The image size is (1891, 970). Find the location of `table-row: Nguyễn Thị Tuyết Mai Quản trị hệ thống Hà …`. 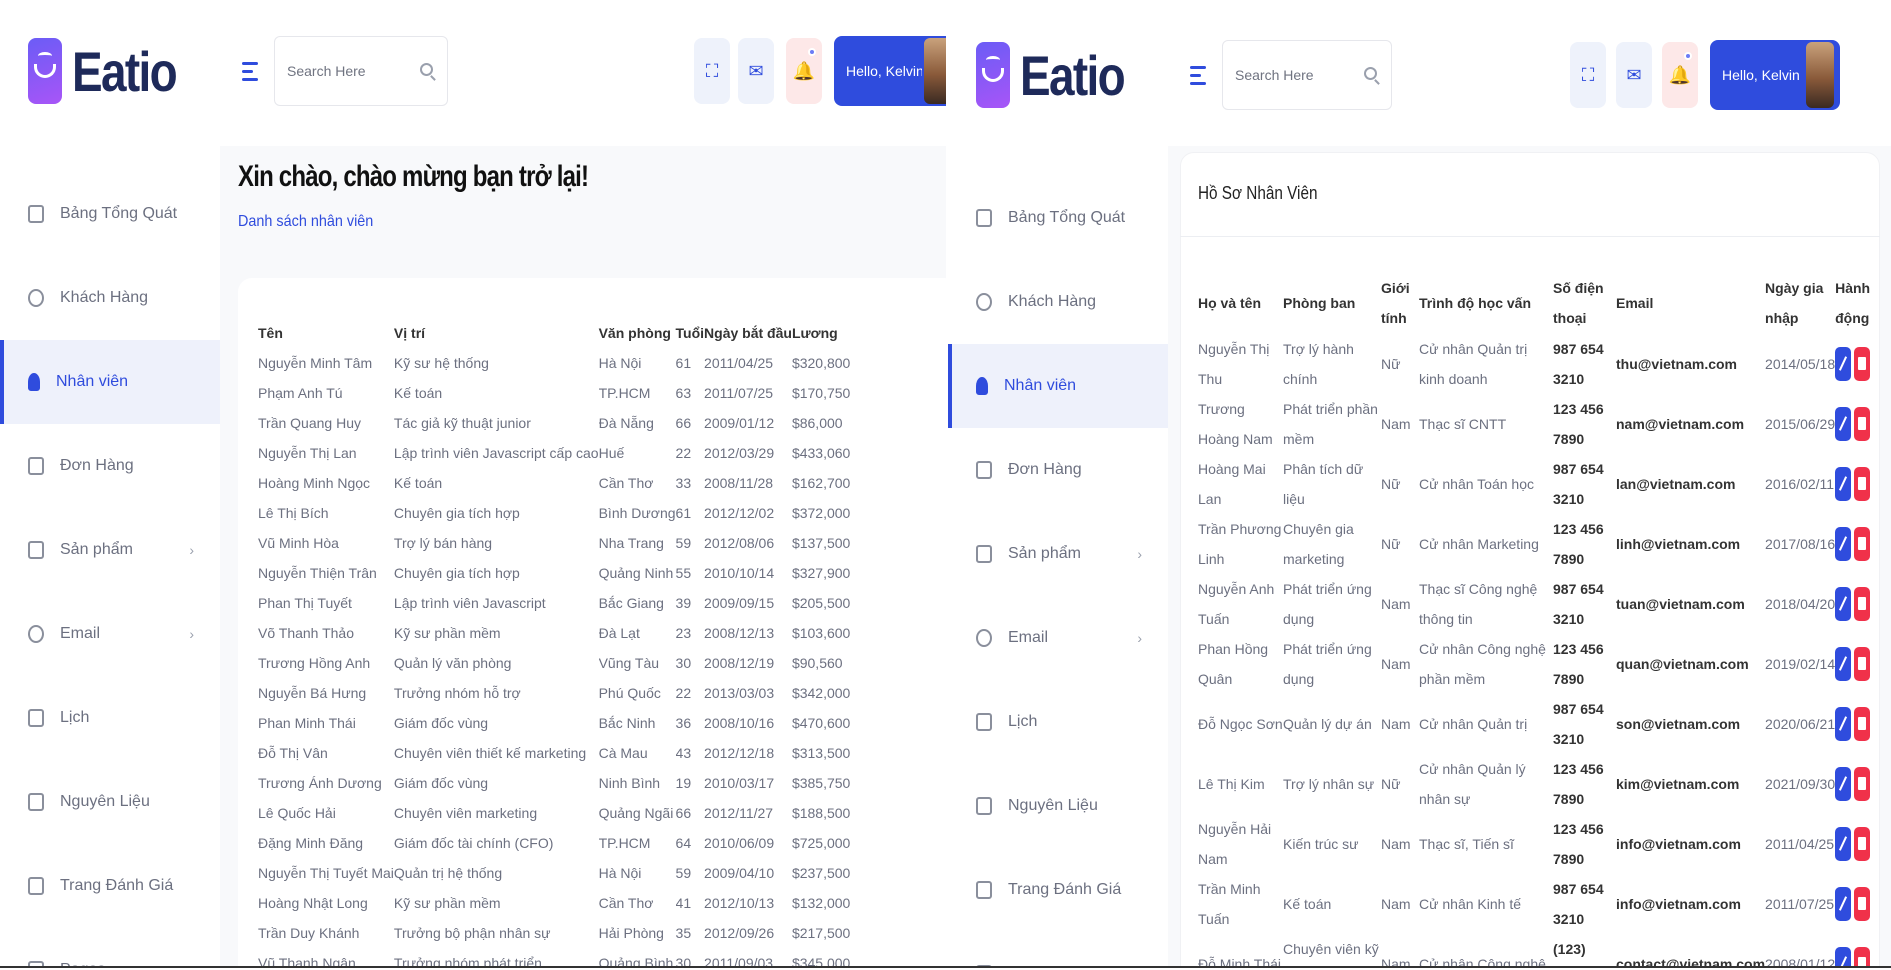

table-row: Nguyễn Thị Tuyết Mai Quản trị hệ thống Hà … is located at coordinates (560, 873).